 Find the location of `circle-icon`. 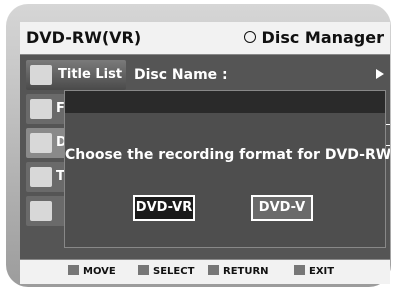

circle-icon is located at coordinates (249, 36).